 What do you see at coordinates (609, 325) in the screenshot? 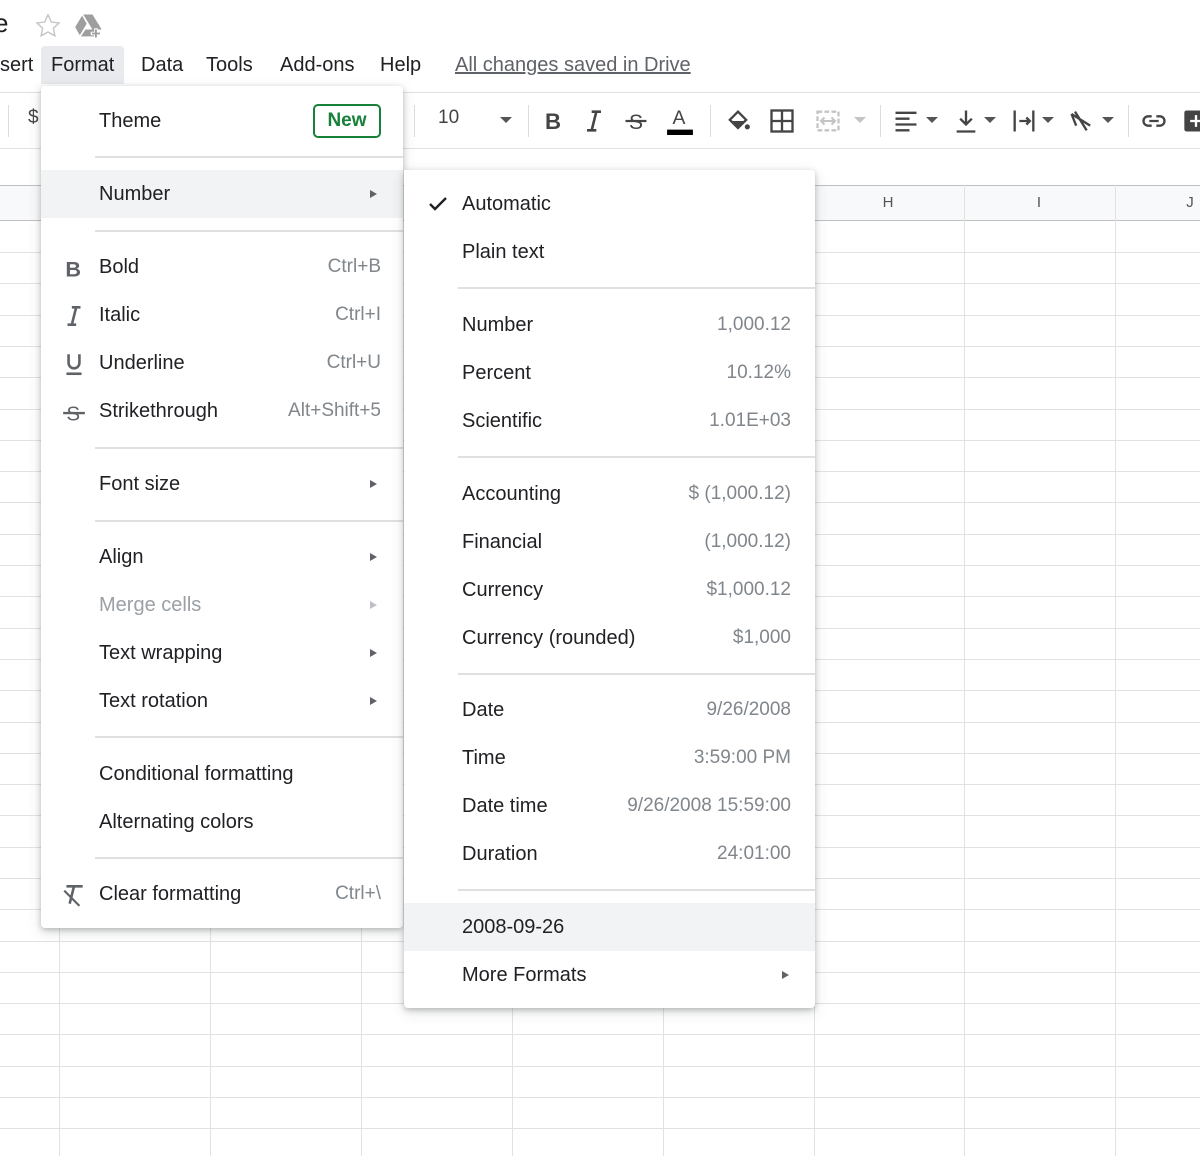
I see `number-format-number: Number 1,000.12` at bounding box center [609, 325].